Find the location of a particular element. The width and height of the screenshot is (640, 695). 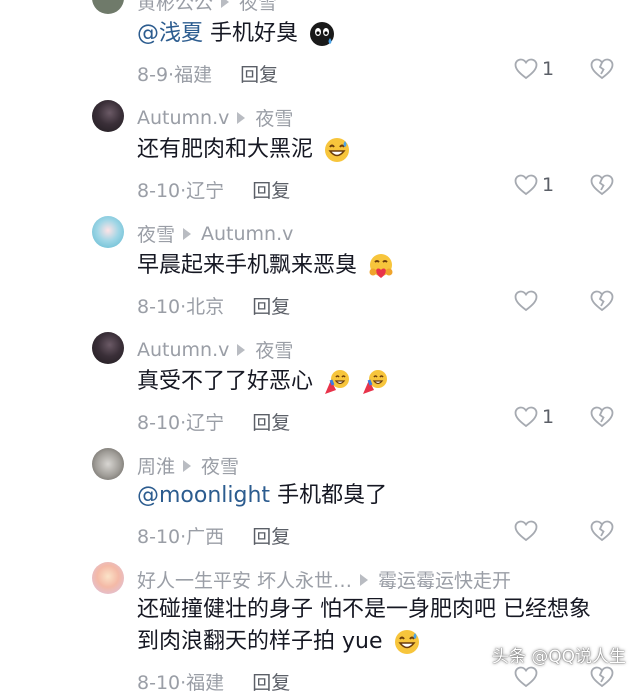

target-name: 霉运霉运快走开 is located at coordinates (444, 579).